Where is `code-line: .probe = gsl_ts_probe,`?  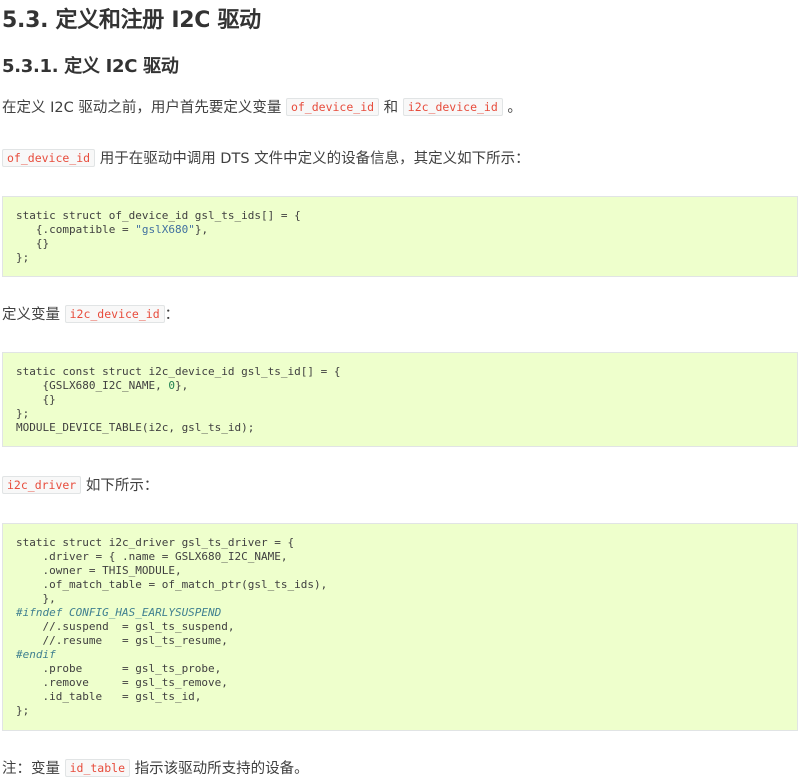
code-line: .probe = gsl_ts_probe, is located at coordinates (119, 668).